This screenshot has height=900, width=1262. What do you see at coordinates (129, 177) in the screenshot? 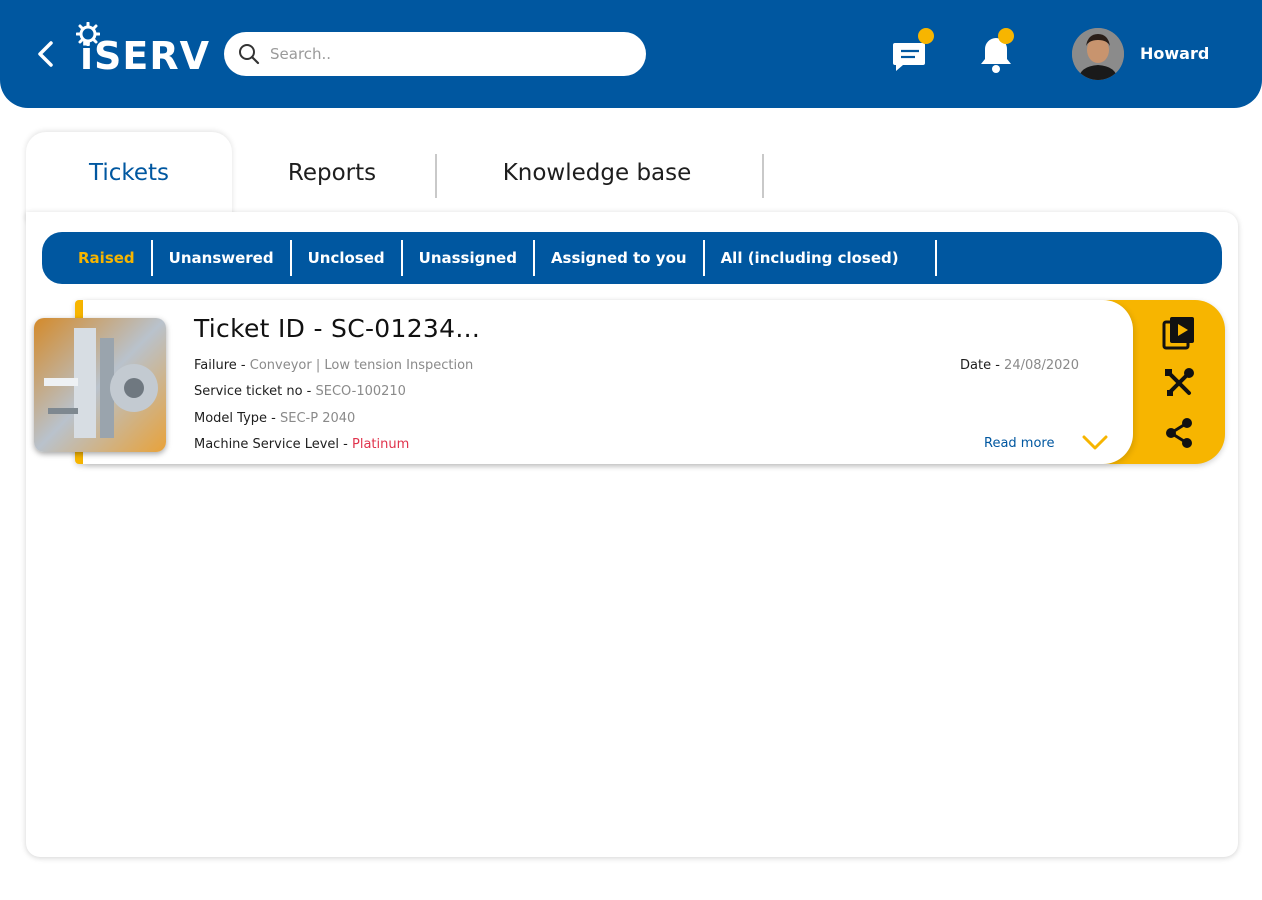
I see `tab-tickets: Tickets` at bounding box center [129, 177].